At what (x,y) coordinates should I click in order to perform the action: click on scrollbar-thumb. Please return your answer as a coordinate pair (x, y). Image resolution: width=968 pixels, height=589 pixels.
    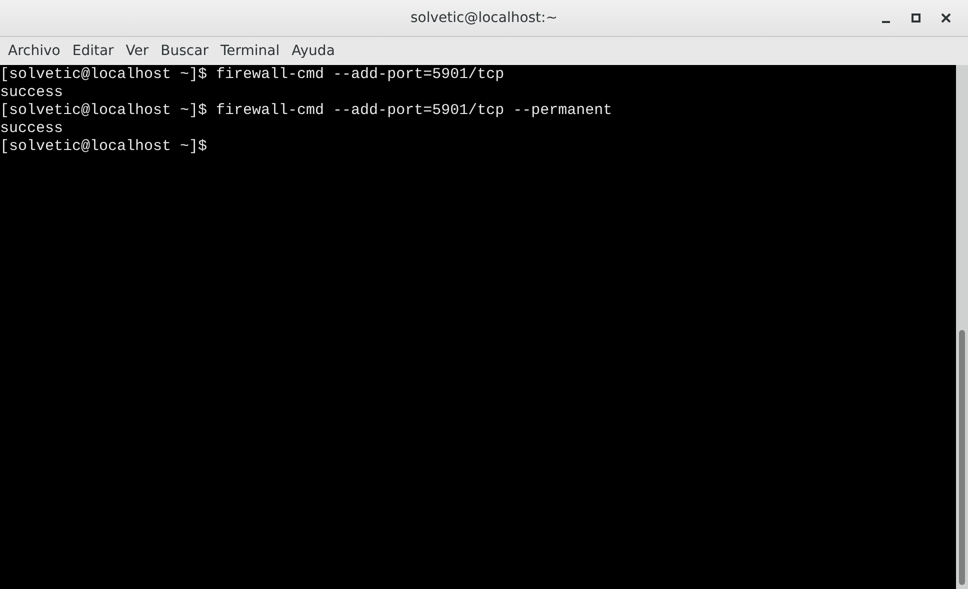
    Looking at the image, I should click on (962, 457).